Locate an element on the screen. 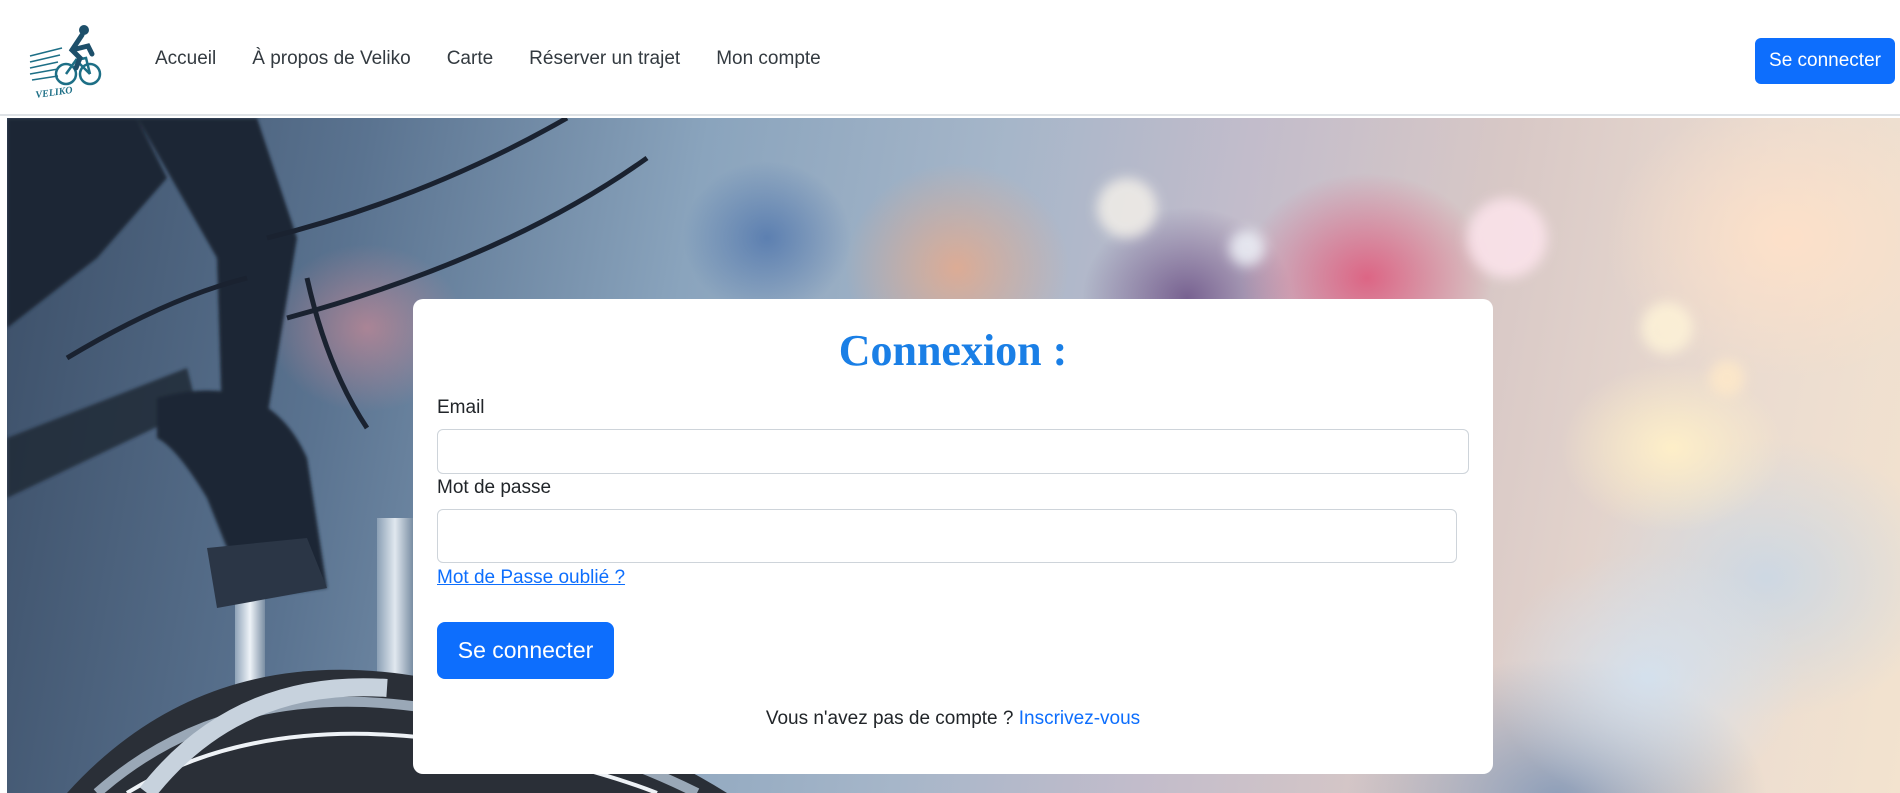  nav-link-account: Mon compte is located at coordinates (768, 59).